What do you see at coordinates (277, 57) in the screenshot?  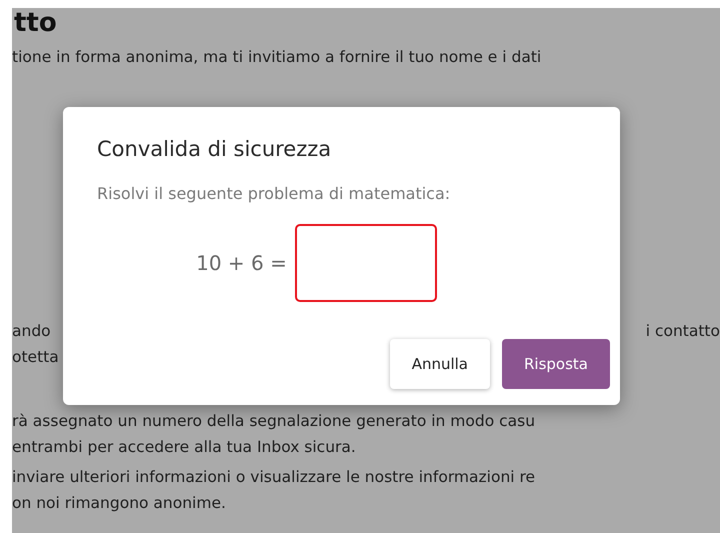 I see `paragraph-text: tione in forma anonima, ma ti invitiamo a fornire il tuo nome e i dati` at bounding box center [277, 57].